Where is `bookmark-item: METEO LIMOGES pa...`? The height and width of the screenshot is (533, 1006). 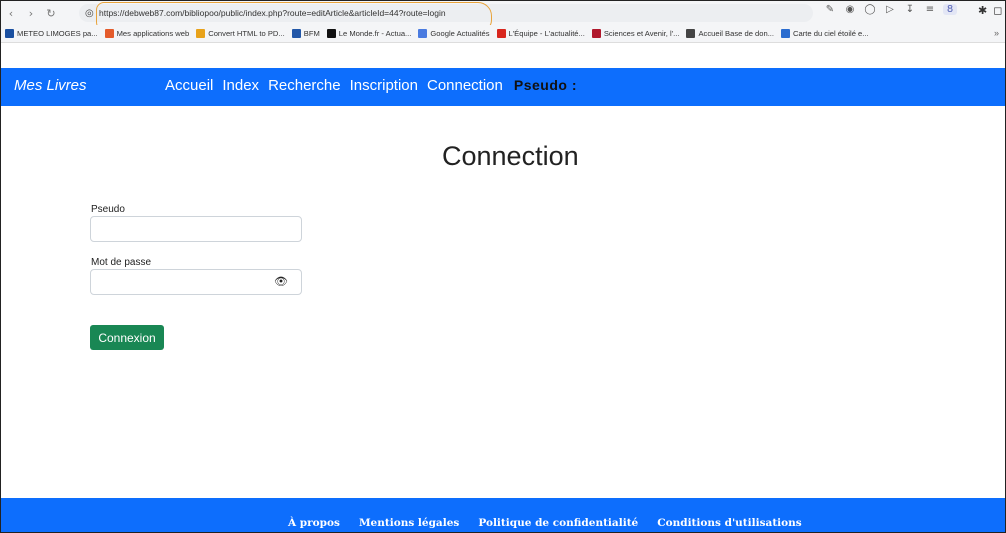
bookmark-item: METEO LIMOGES pa... is located at coordinates (51, 33).